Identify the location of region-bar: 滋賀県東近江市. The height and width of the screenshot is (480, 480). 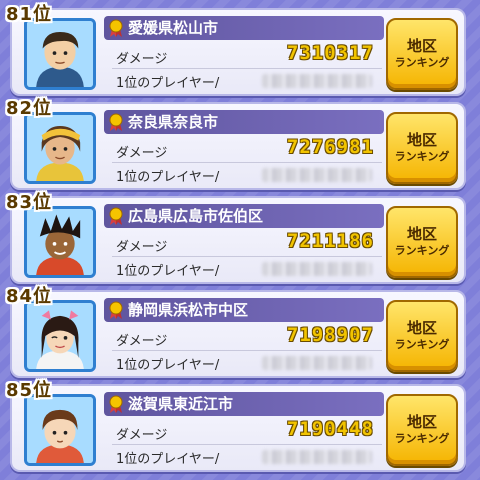
(244, 404).